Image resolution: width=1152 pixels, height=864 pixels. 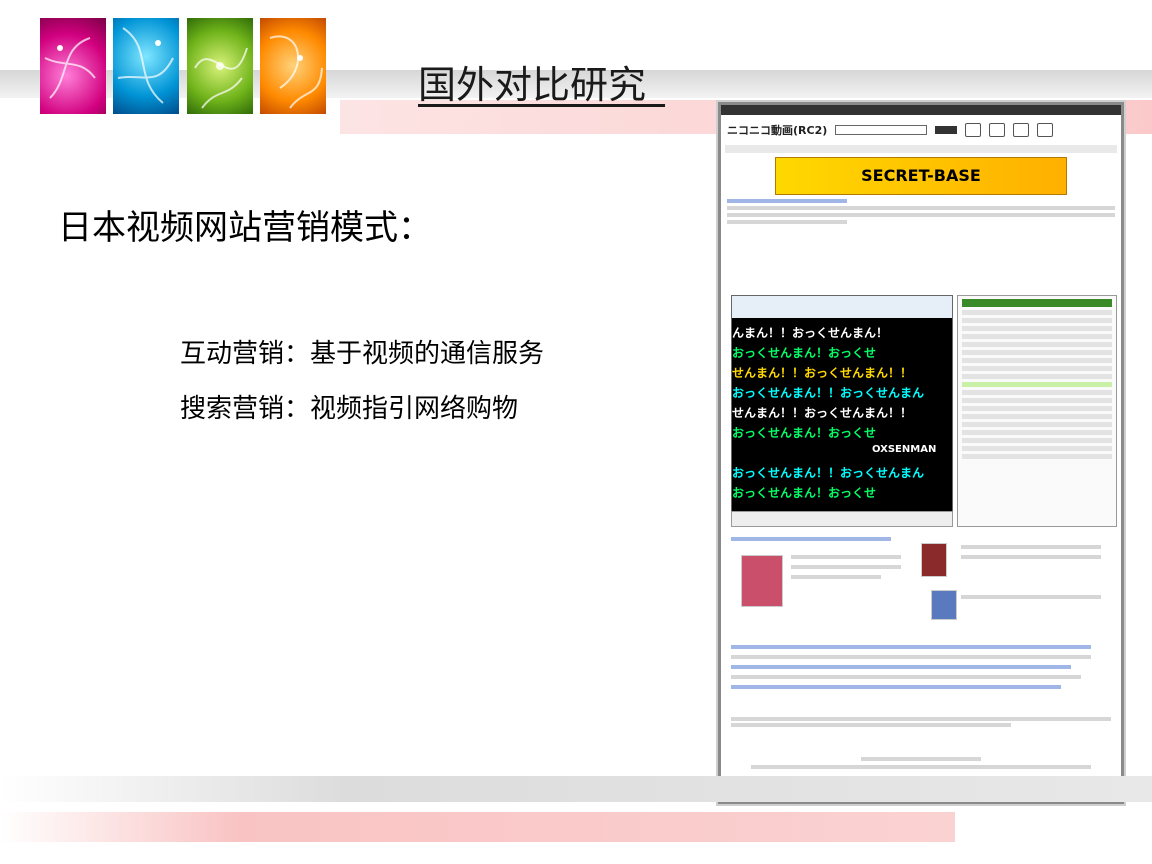 I want to click on danmaku-comment: んまん！！おっくせんまん！, so click(x=810, y=333).